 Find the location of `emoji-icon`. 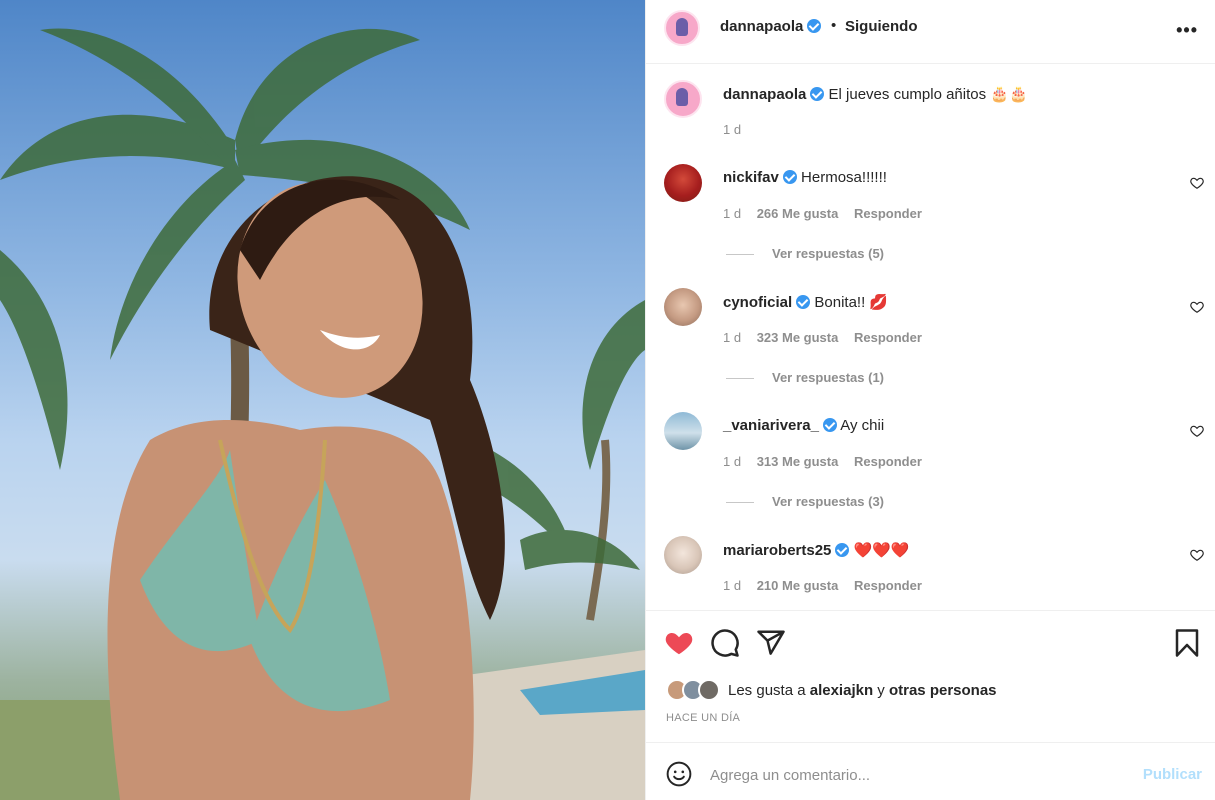

emoji-icon is located at coordinates (679, 774).